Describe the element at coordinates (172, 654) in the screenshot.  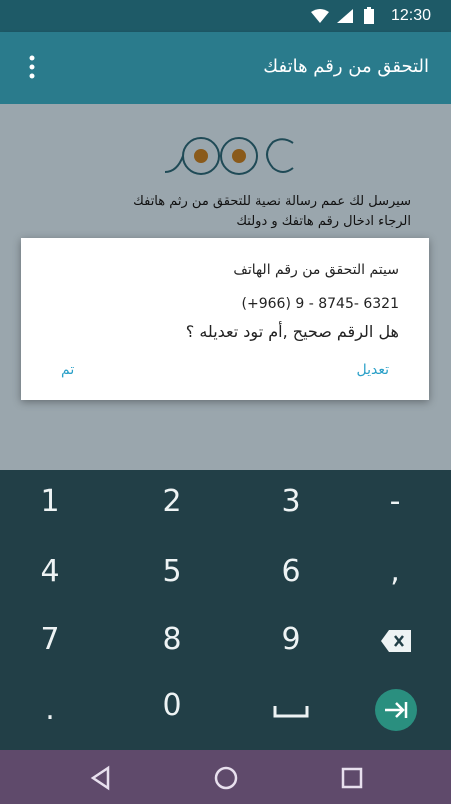
I see `key-8: 8` at that location.